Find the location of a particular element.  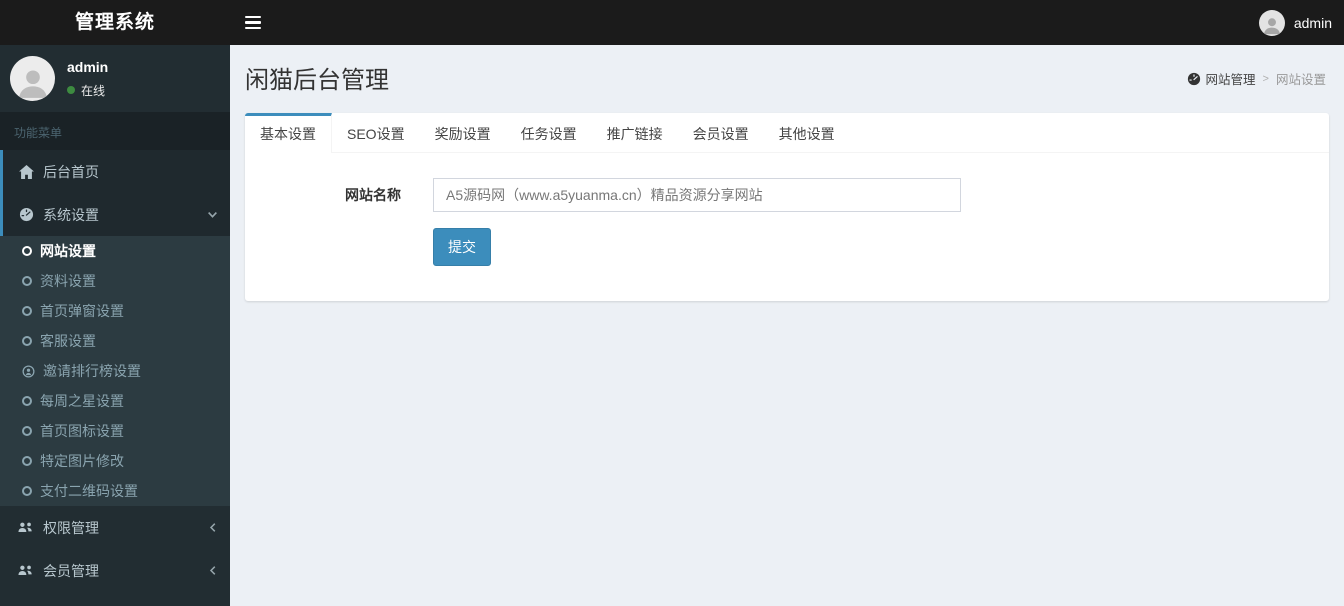

sidebar-section-header: 功能菜单 is located at coordinates (115, 131).